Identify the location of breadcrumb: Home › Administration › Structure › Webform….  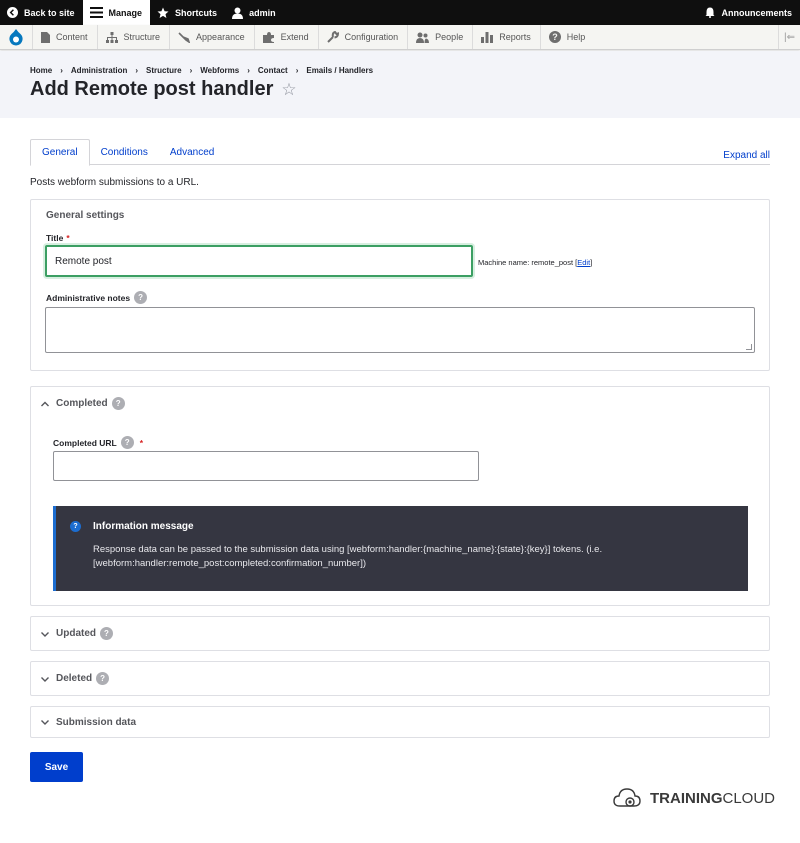
(201, 70).